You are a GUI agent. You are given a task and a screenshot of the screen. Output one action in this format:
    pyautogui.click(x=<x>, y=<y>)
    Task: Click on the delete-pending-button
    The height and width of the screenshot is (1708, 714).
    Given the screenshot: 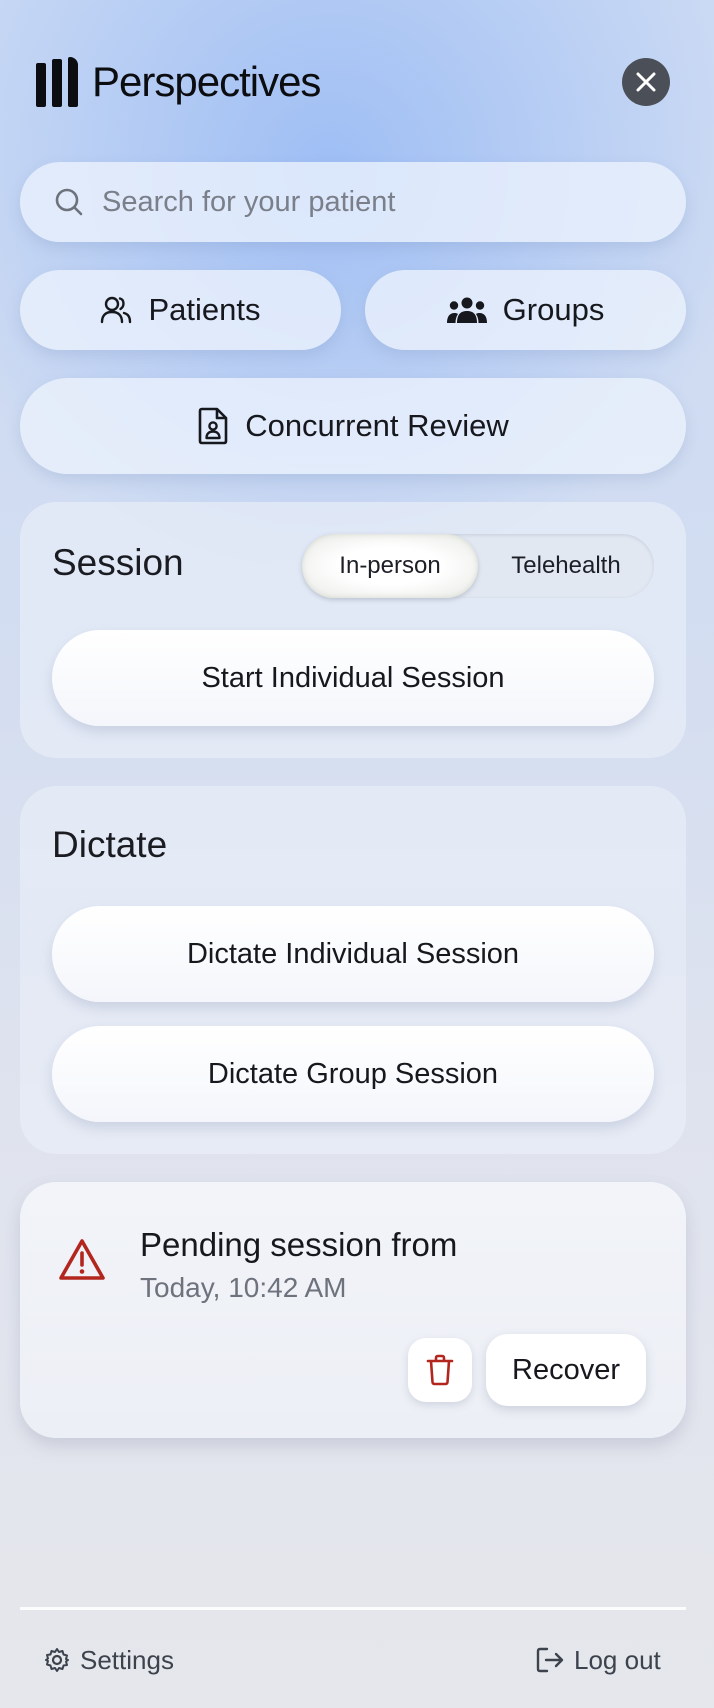 What is the action you would take?
    pyautogui.click(x=440, y=1370)
    